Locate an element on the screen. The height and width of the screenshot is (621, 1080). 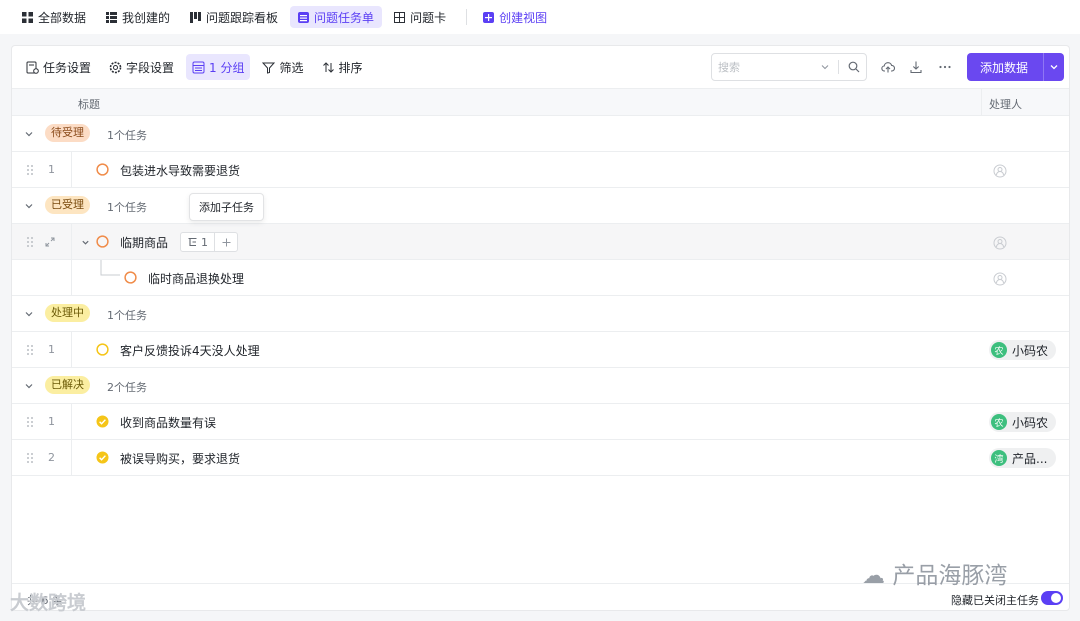
subtask-count: 1 is located at coordinates (198, 242).